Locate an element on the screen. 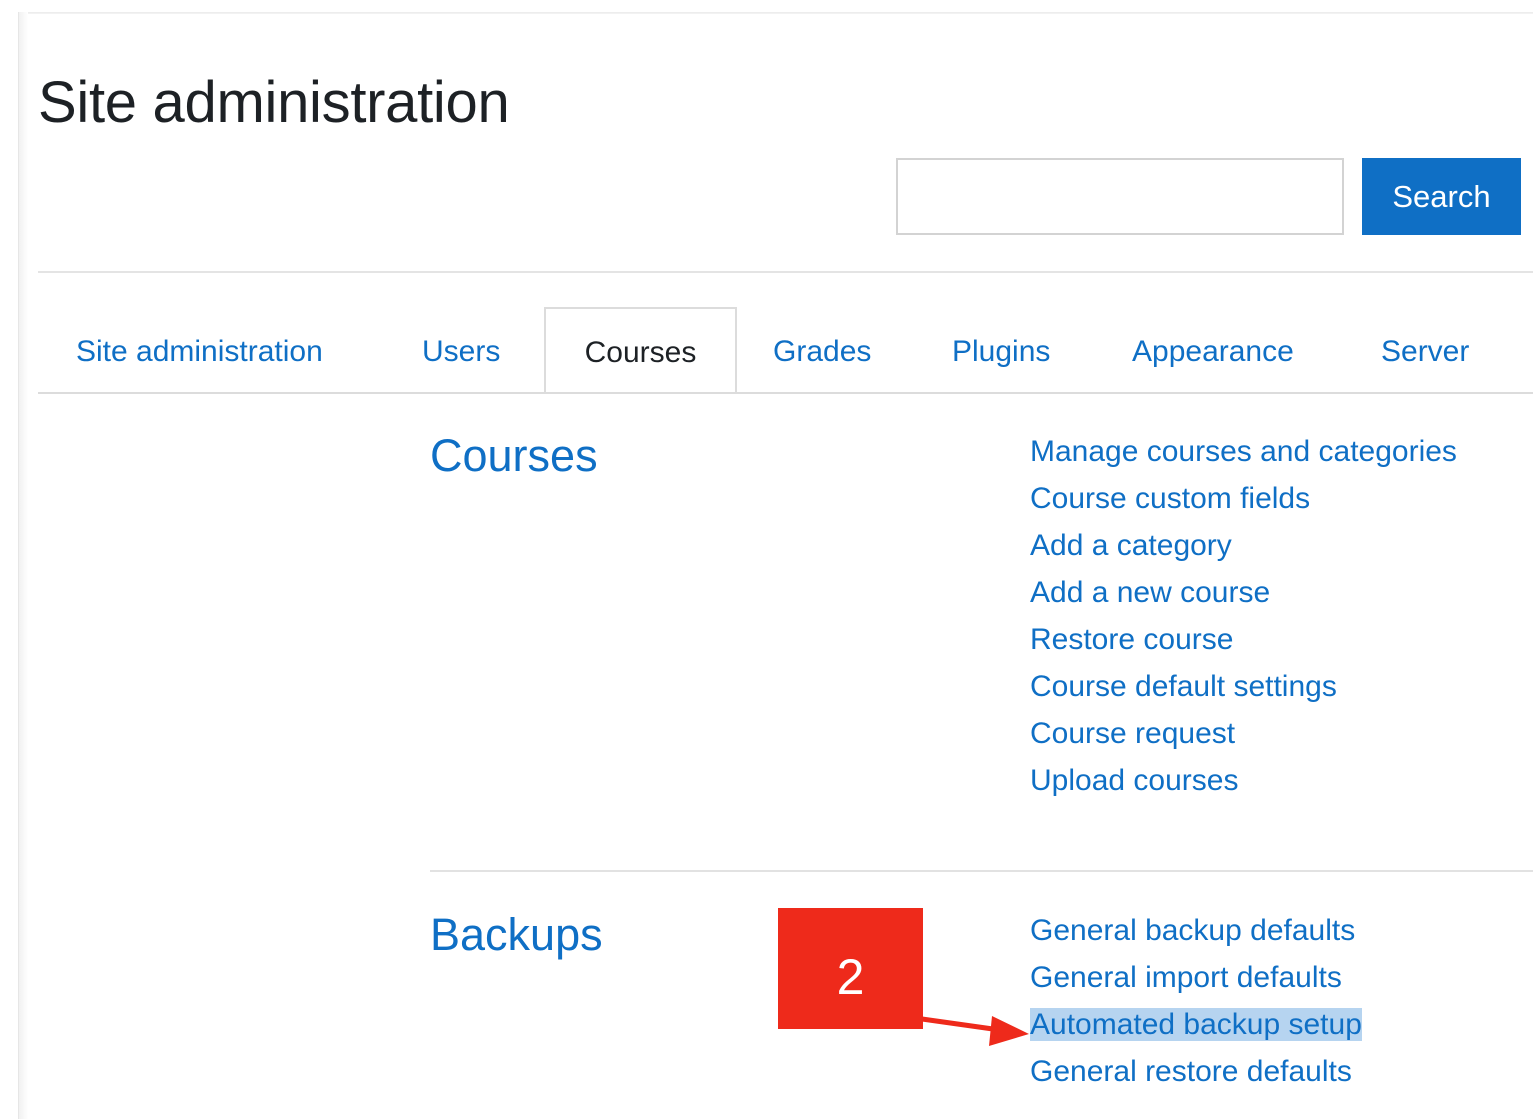  tab-appearance: Appearance is located at coordinates (1213, 352).